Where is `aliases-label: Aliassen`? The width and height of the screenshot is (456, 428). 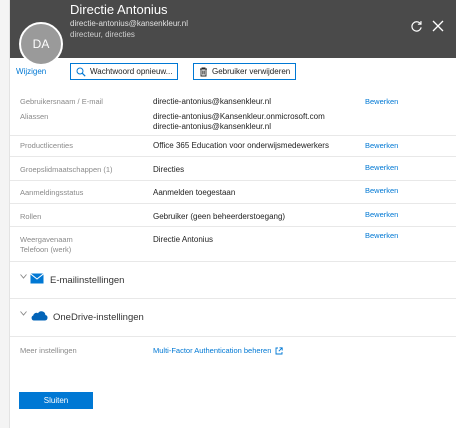
aliases-label: Aliassen is located at coordinates (34, 116).